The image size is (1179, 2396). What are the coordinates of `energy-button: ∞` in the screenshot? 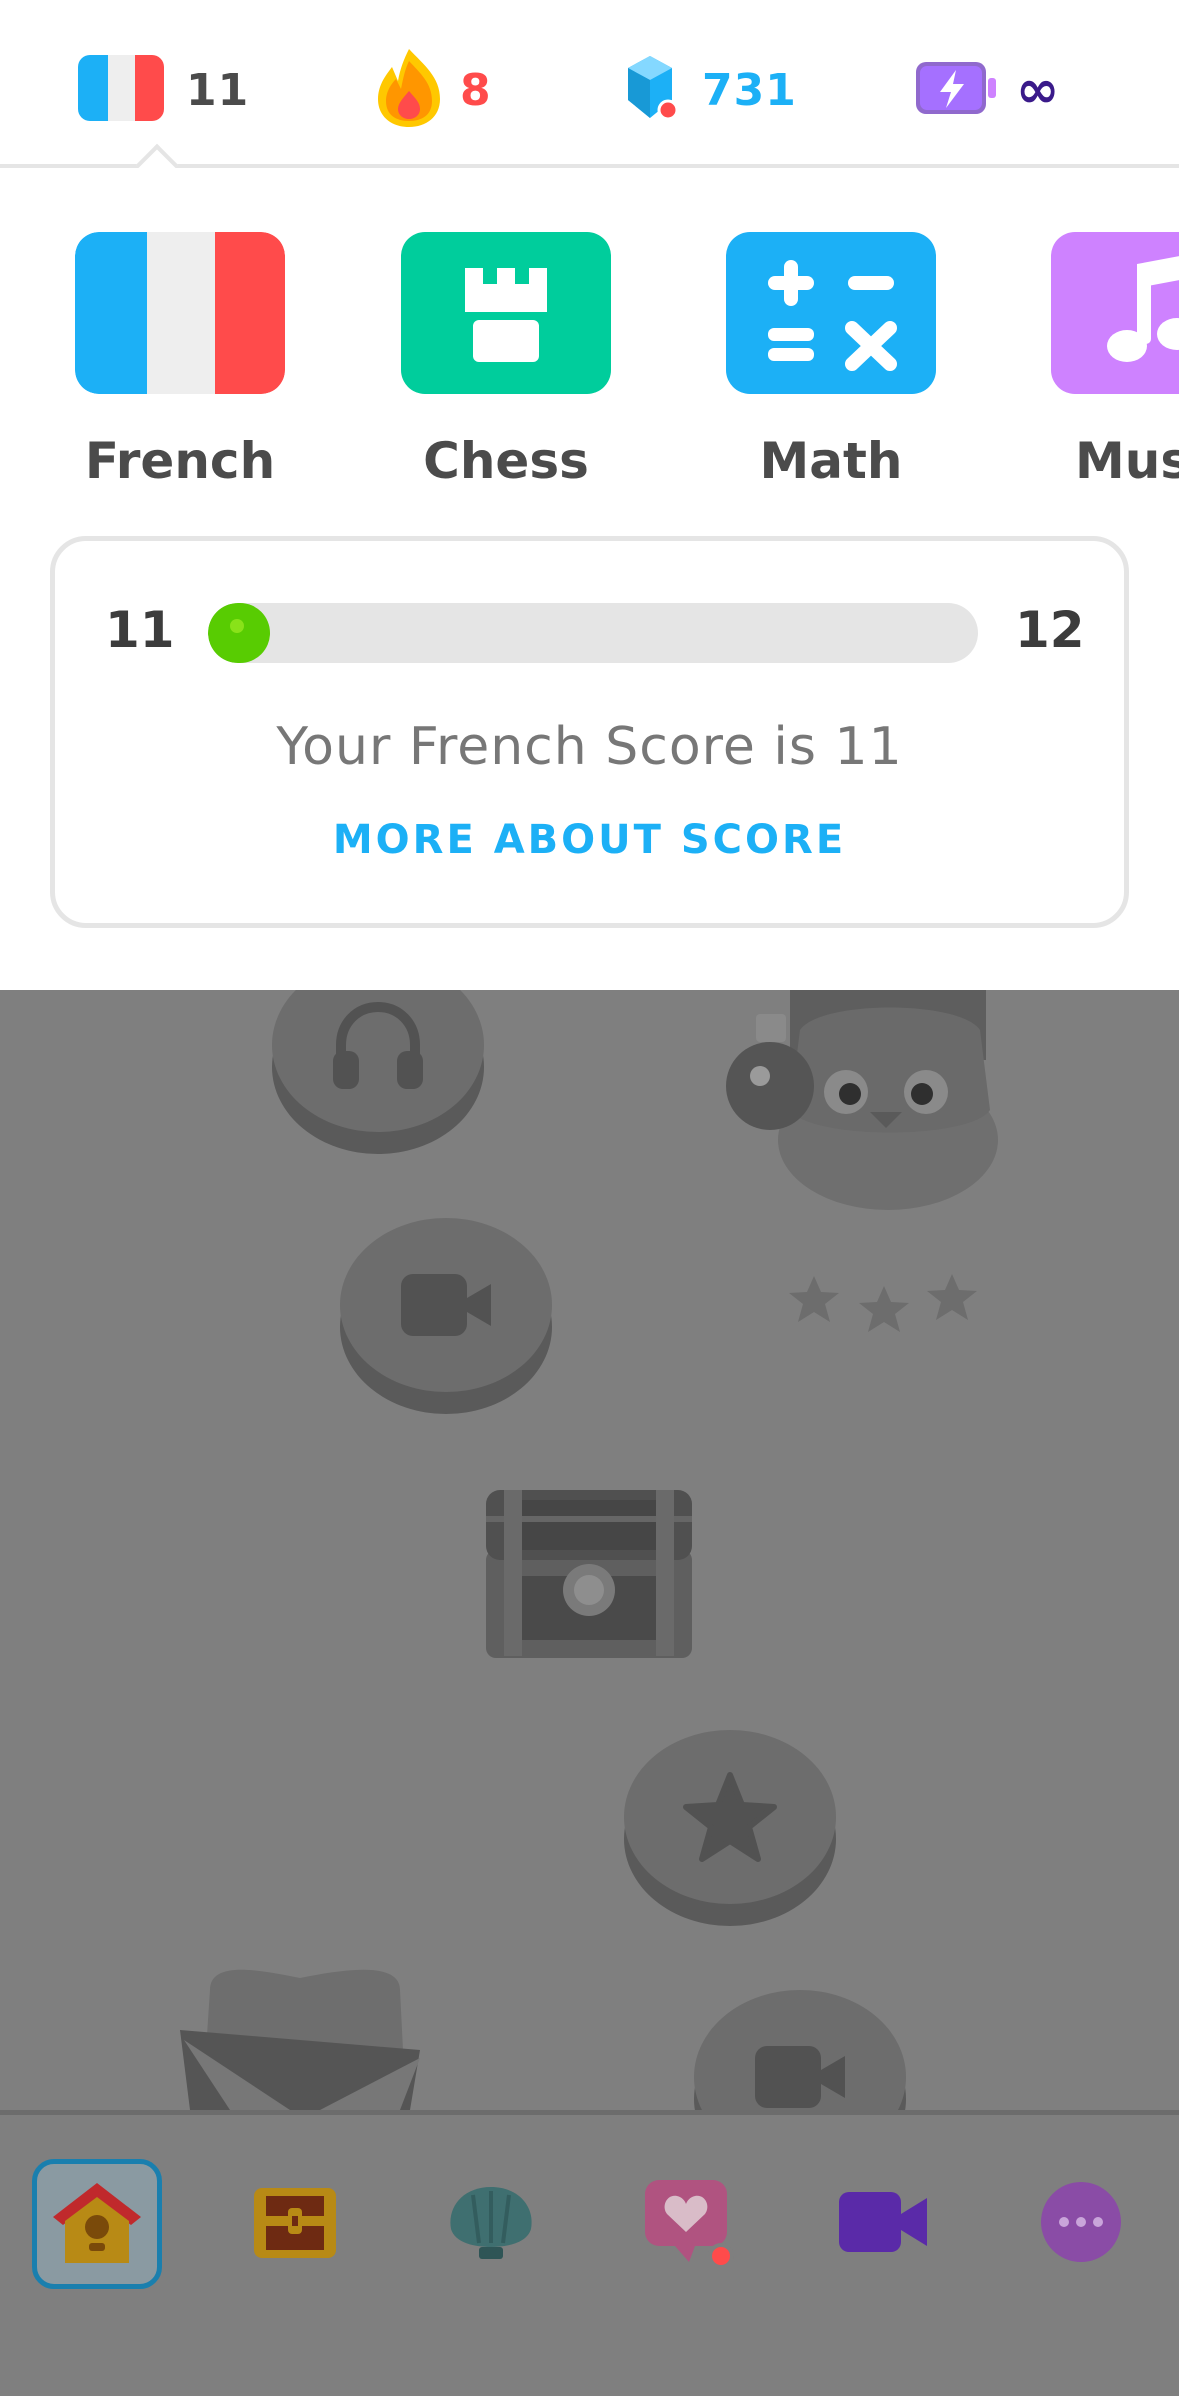 It's located at (987, 90).